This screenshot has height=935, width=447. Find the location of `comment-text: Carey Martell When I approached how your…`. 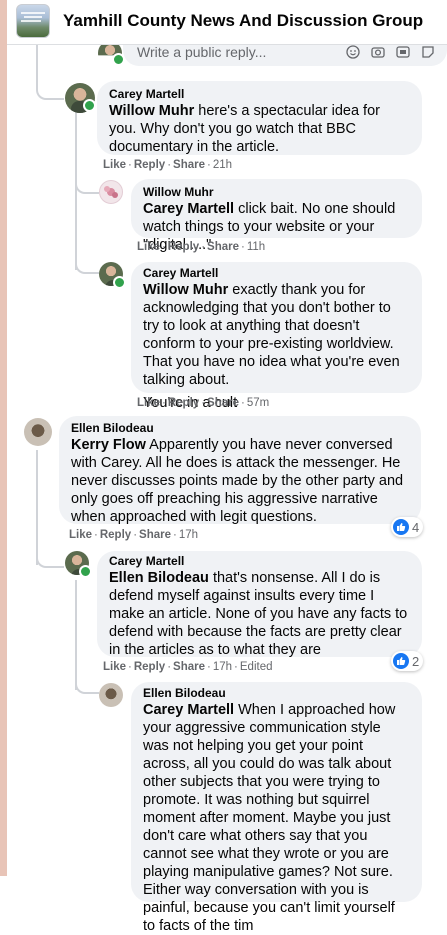

comment-text: Carey Martell When I approached how your… is located at coordinates (269, 818).